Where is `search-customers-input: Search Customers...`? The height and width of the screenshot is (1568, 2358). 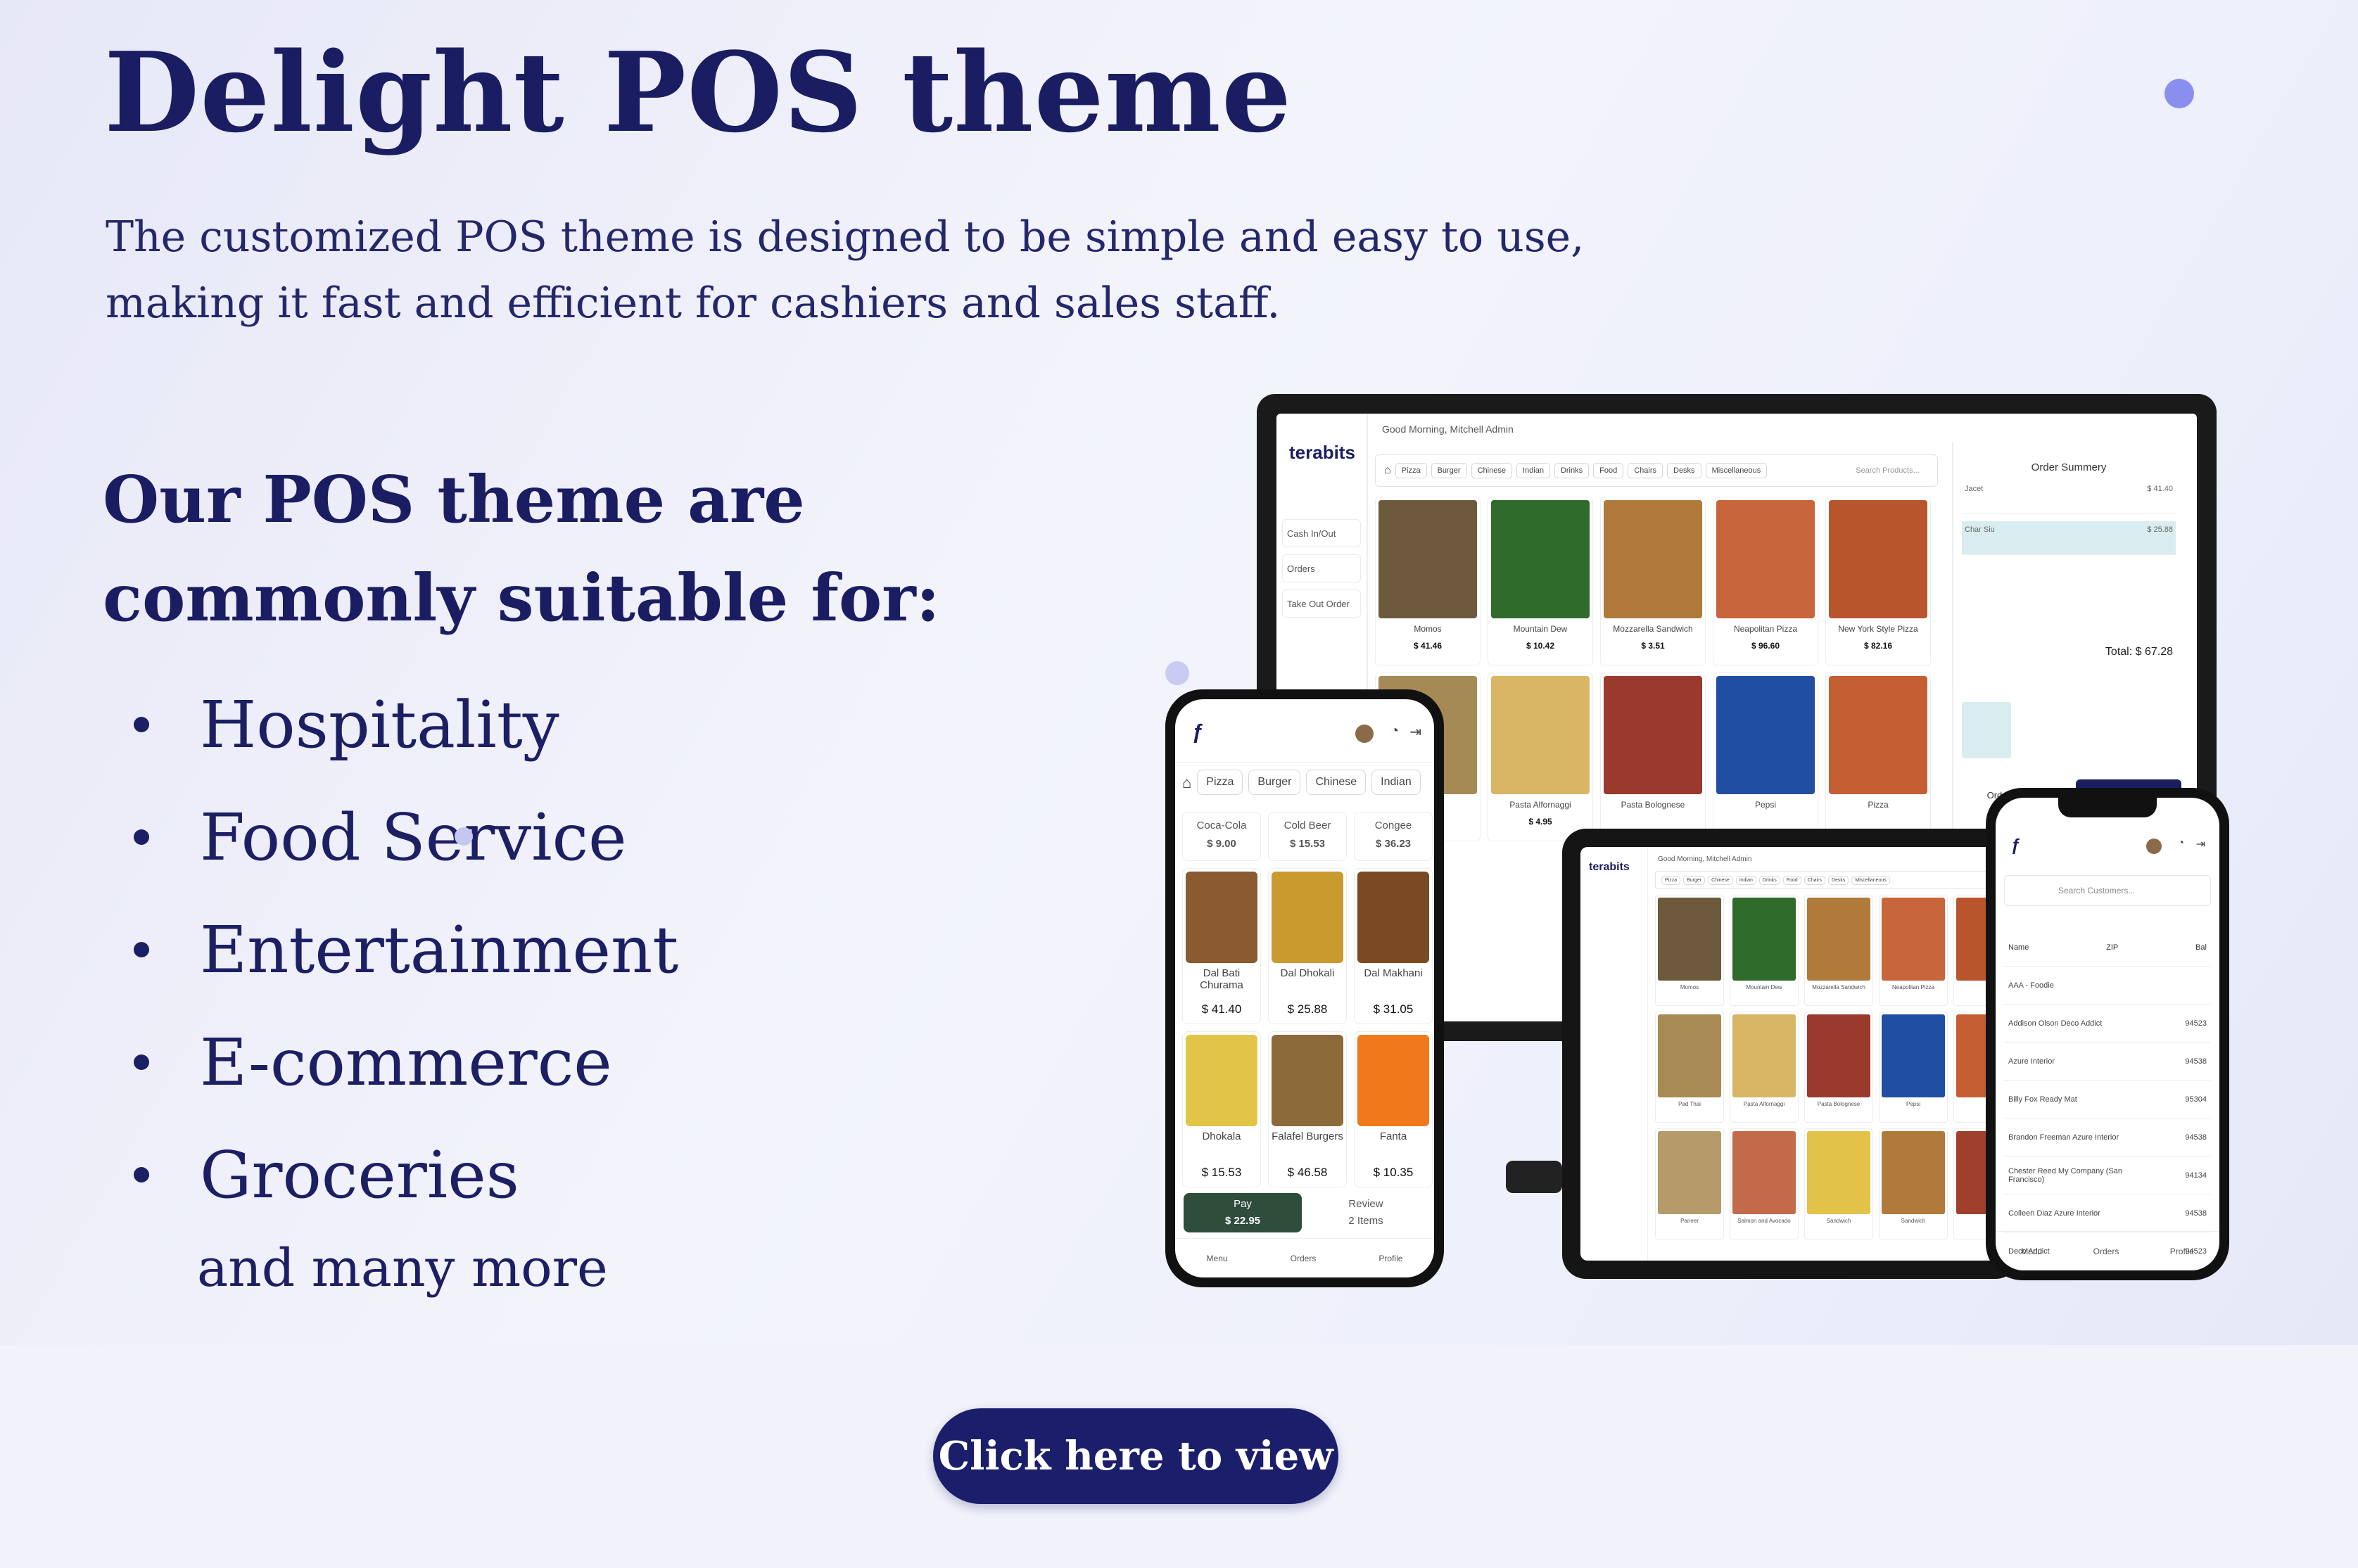
search-customers-input: Search Customers... is located at coordinates (2107, 891).